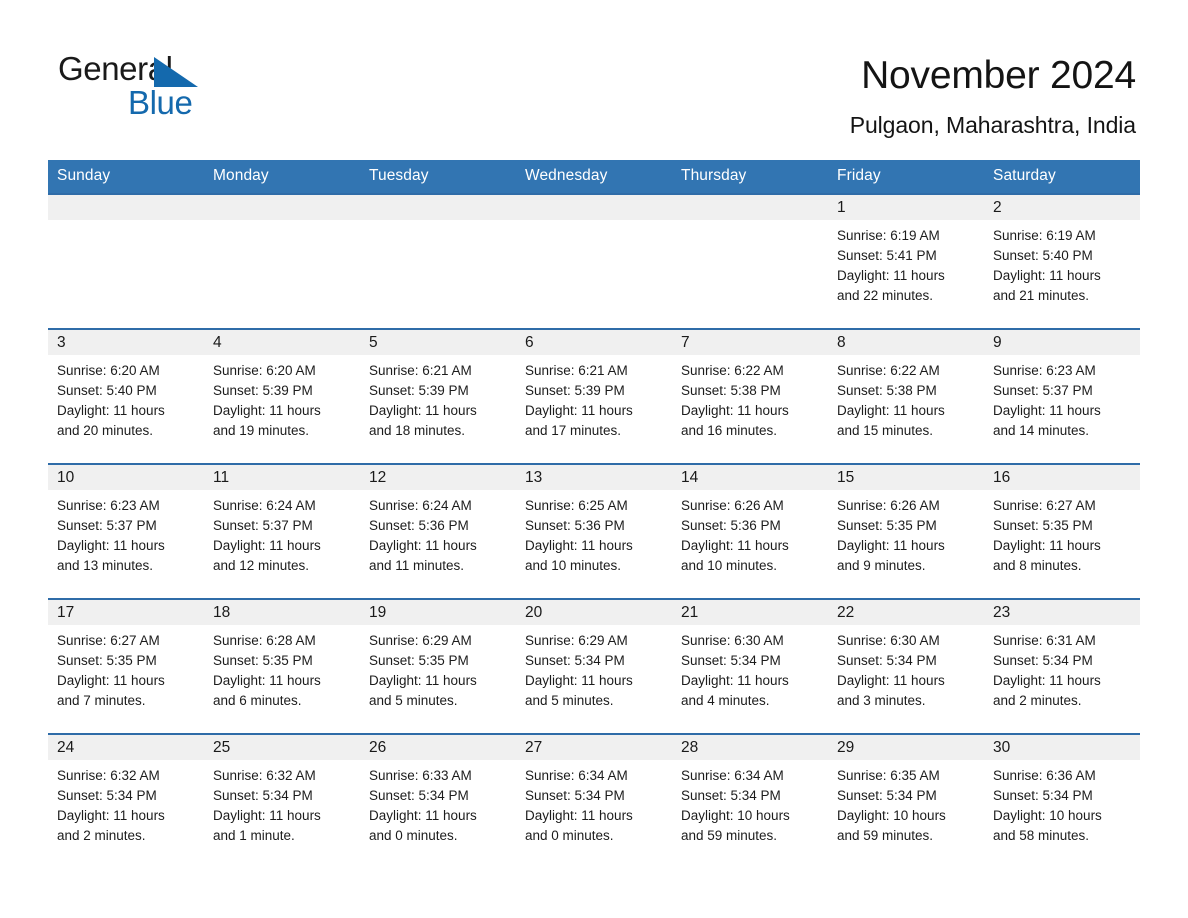  Describe the element at coordinates (263, 390) in the screenshot. I see `sunset-text: Sunset: 5:39 PM` at that location.